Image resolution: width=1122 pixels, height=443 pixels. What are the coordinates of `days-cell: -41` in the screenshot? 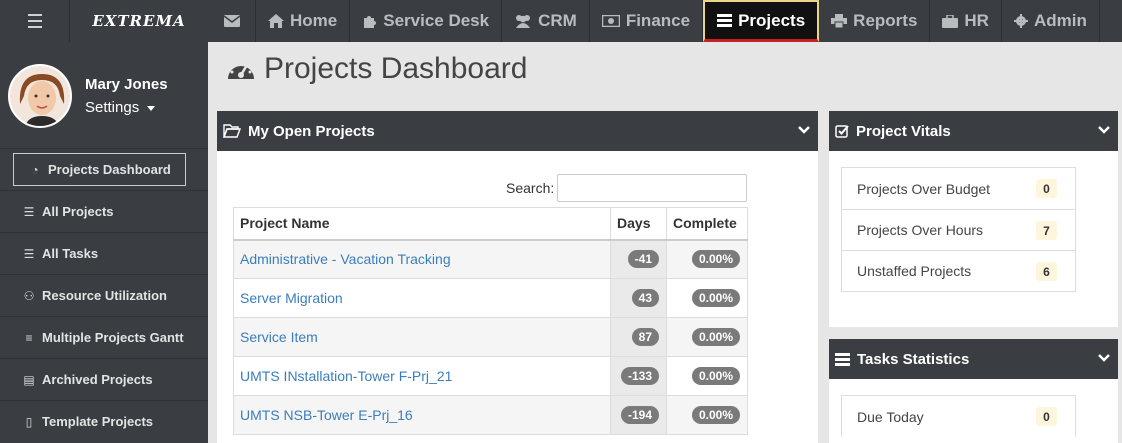 It's located at (638, 259).